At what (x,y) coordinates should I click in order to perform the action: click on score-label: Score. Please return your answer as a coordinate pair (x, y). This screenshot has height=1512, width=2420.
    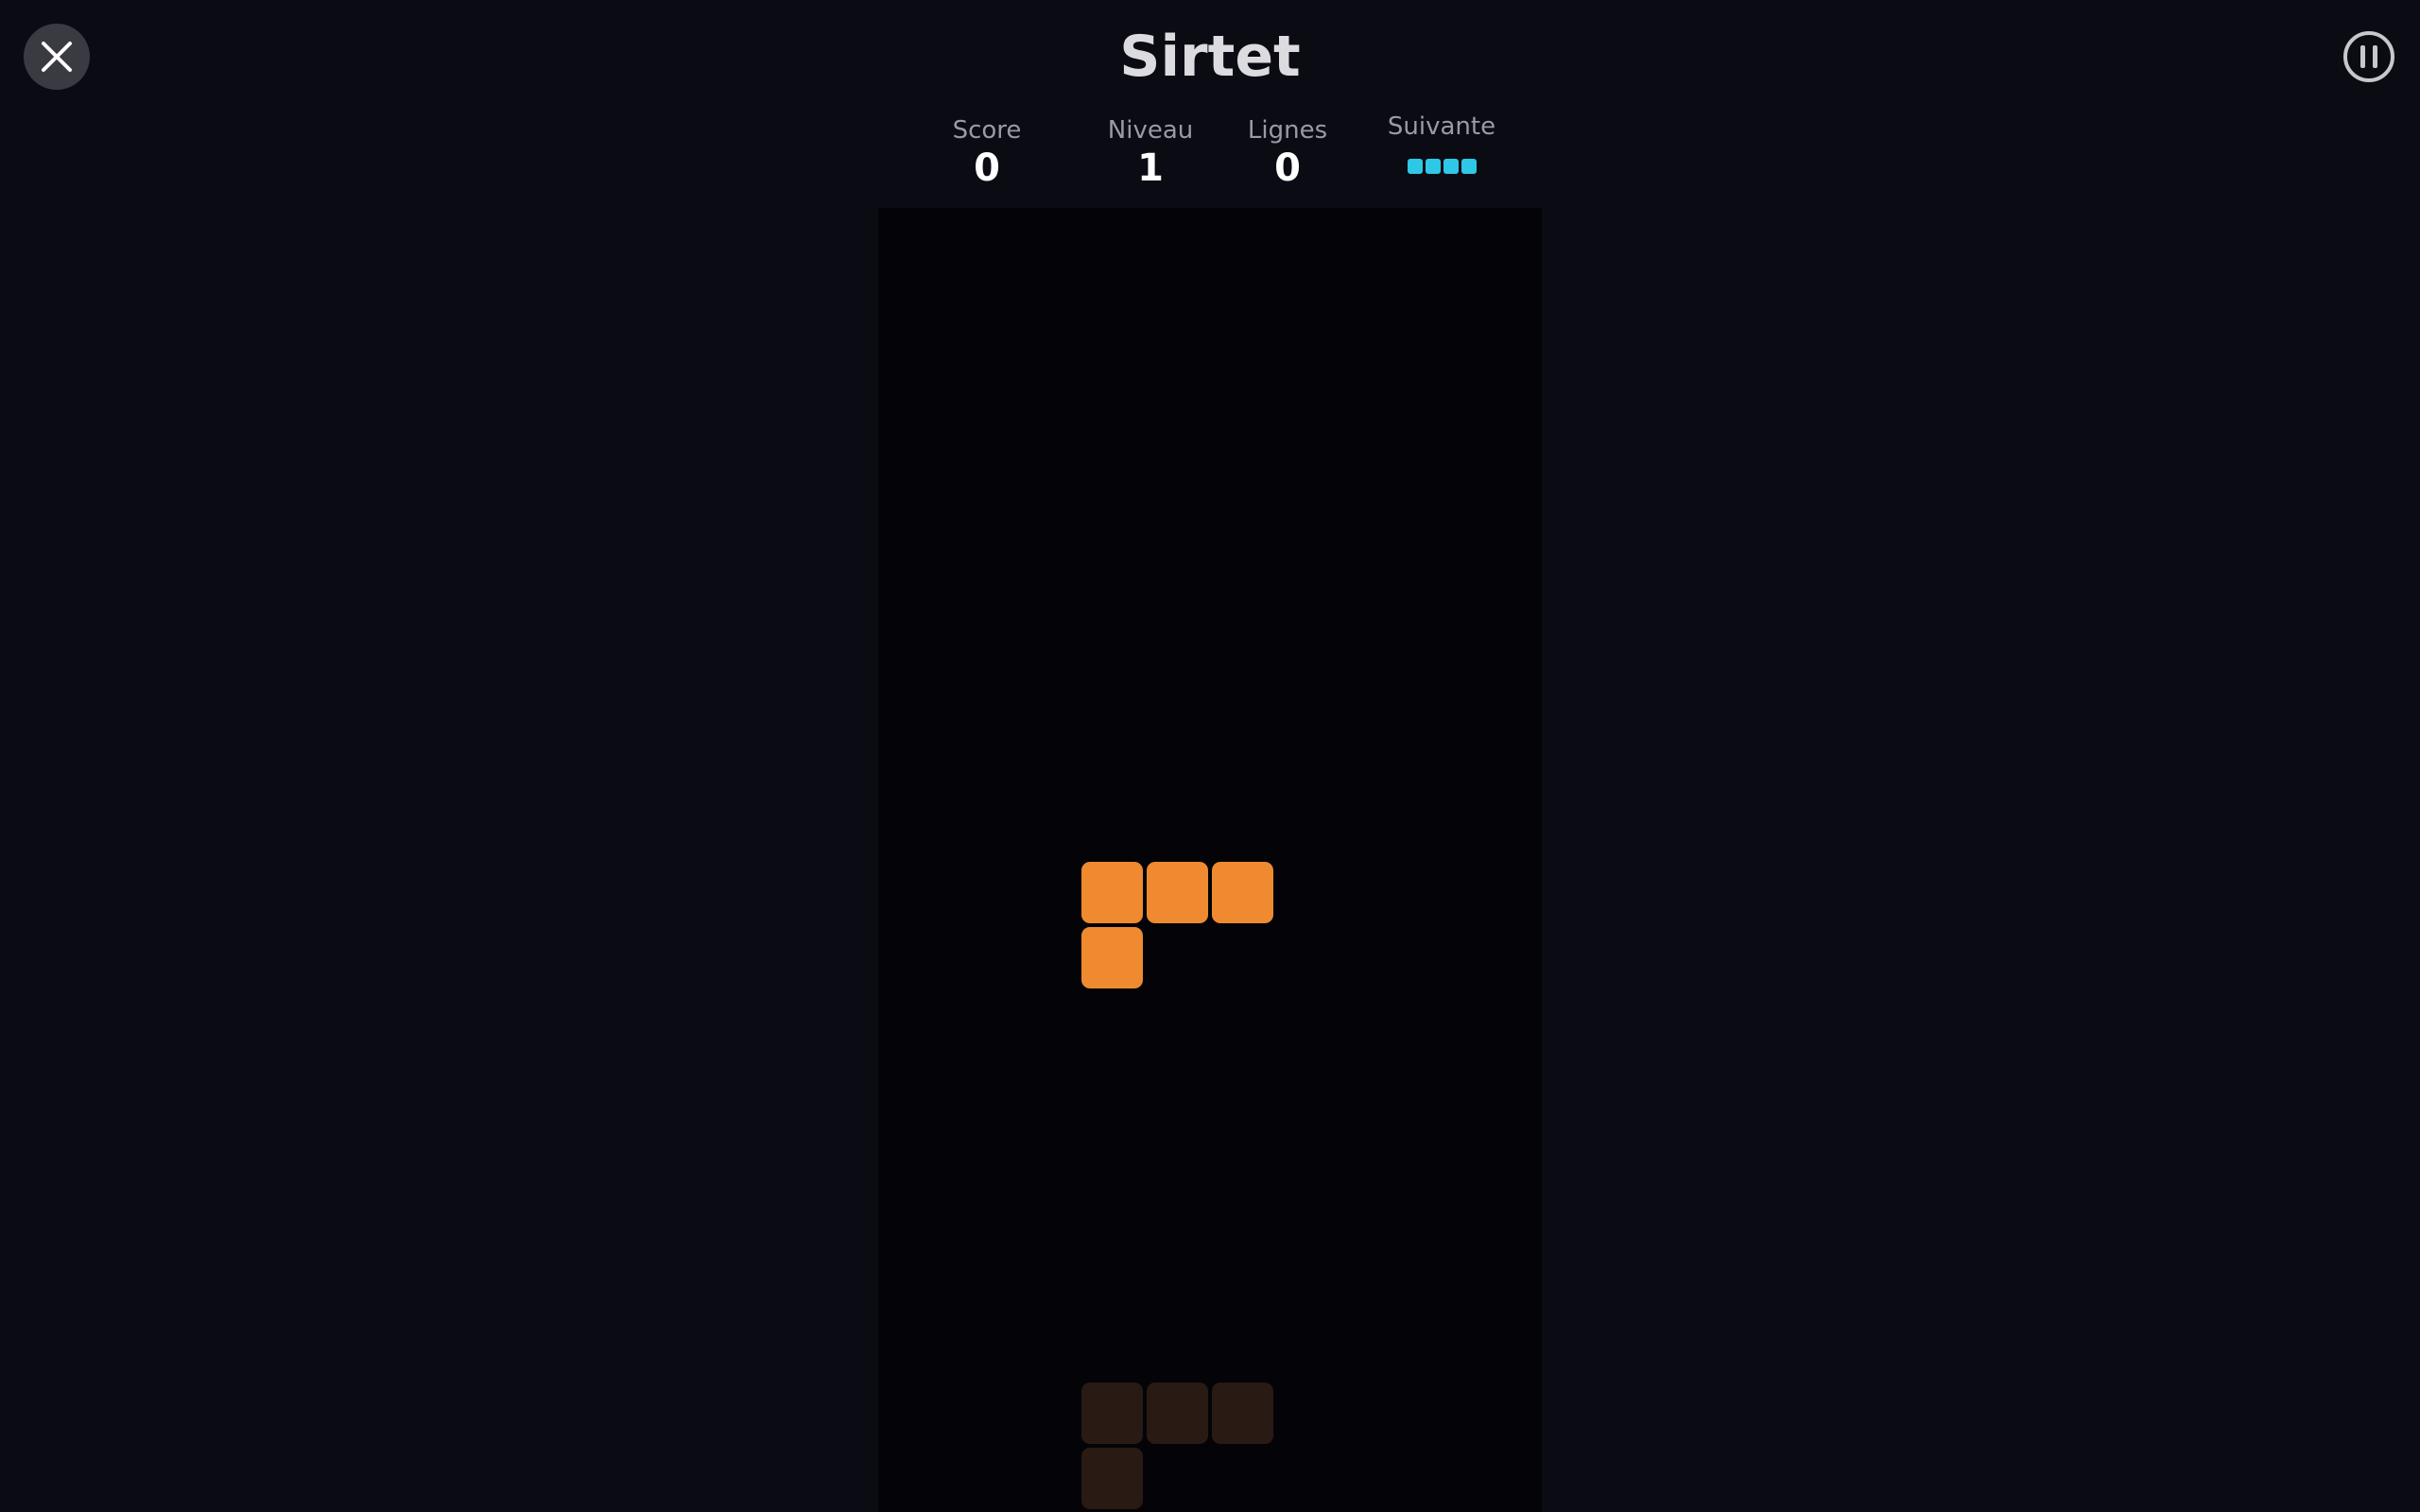
    Looking at the image, I should click on (987, 130).